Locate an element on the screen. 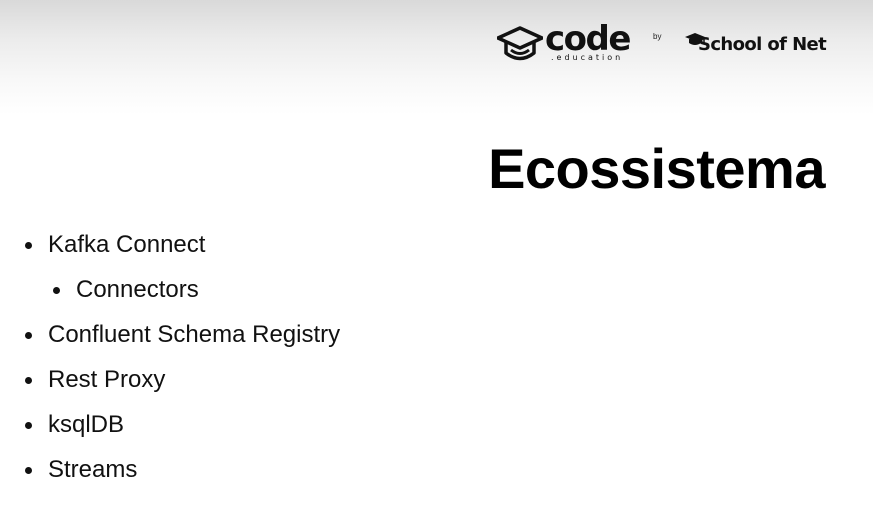 The height and width of the screenshot is (514, 873). bullet-text: Kafka Connect is located at coordinates (127, 244).